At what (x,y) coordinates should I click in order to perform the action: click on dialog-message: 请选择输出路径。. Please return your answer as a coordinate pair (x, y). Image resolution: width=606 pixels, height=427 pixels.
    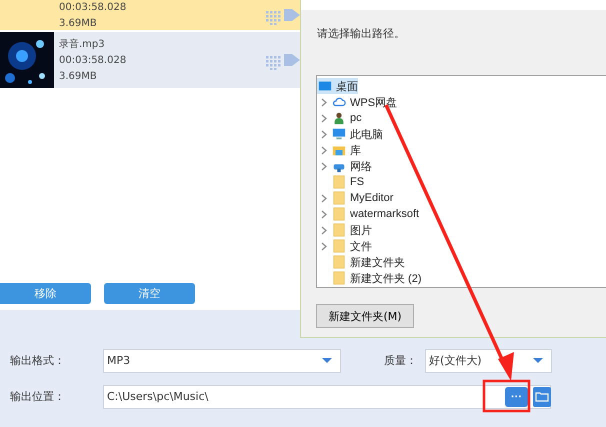
    Looking at the image, I should click on (361, 34).